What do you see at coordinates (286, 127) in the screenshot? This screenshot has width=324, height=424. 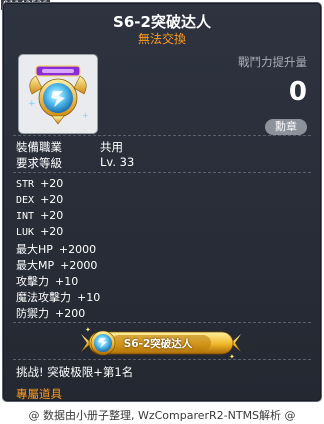 I see `medal-button: 勳章` at bounding box center [286, 127].